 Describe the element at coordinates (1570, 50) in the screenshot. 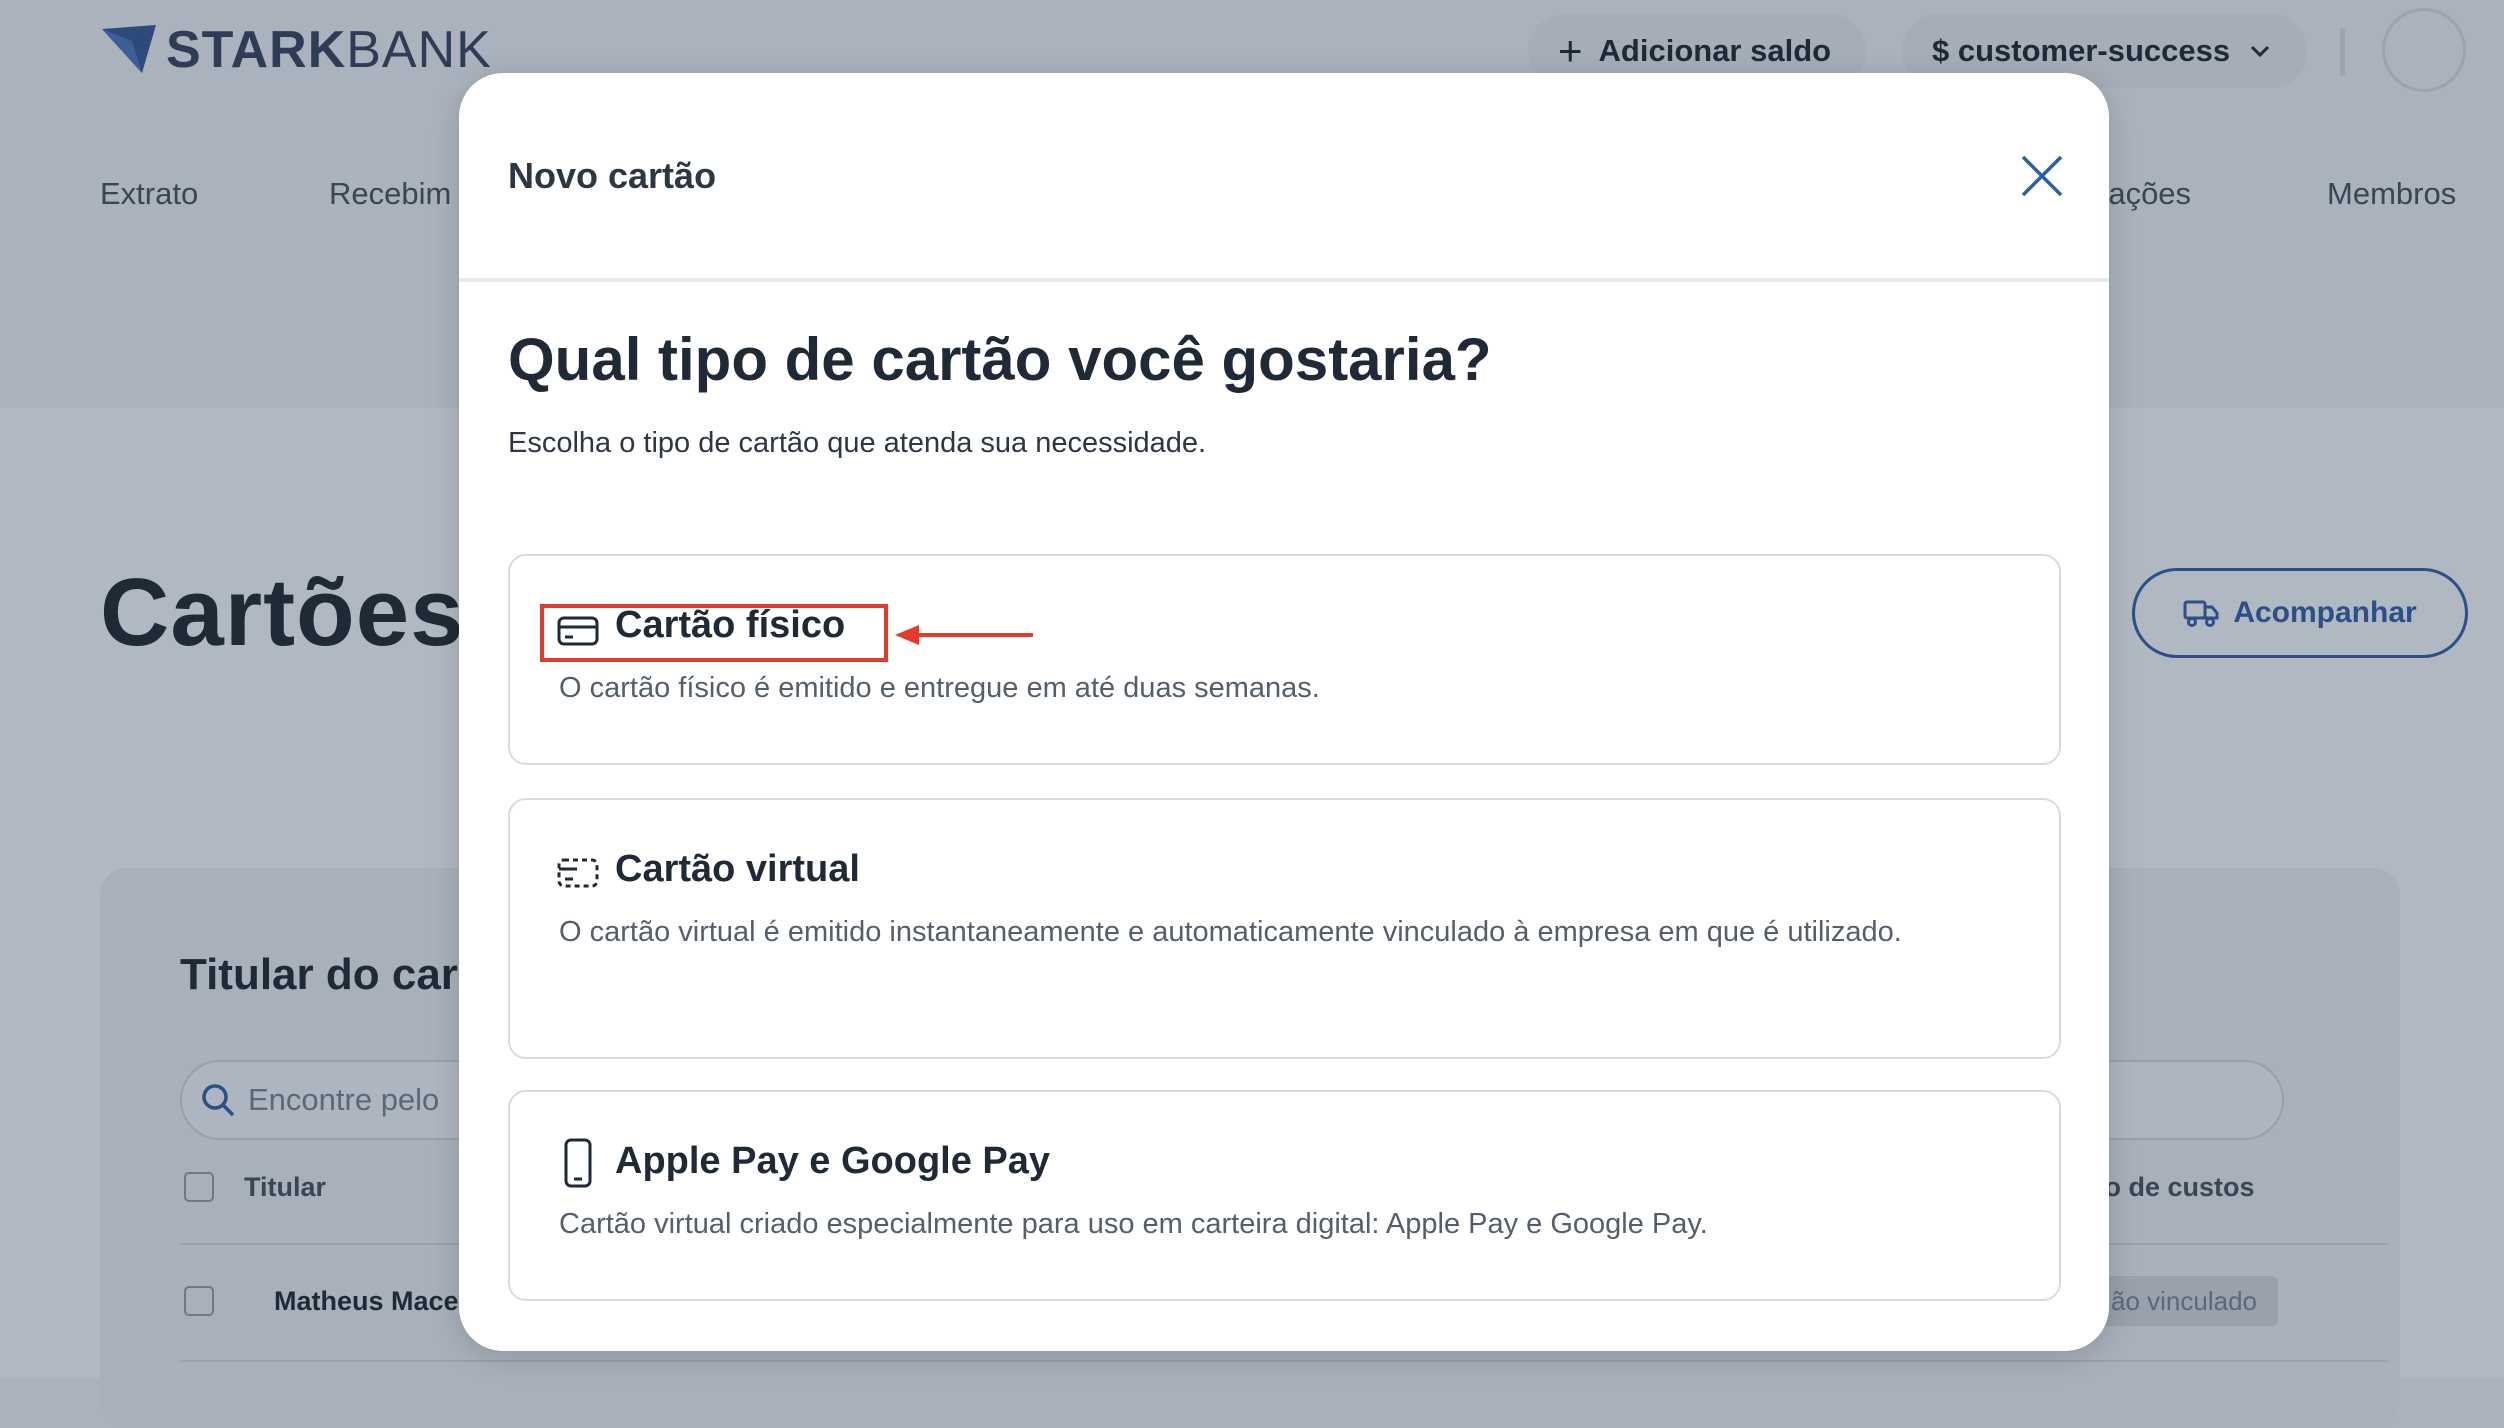

I see `plus-icon: +` at that location.